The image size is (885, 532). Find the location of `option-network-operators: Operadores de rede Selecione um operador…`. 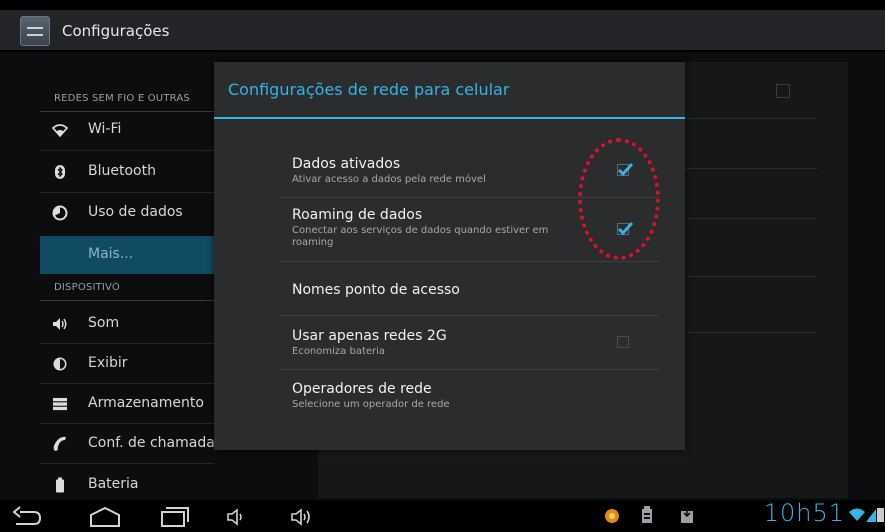

option-network-operators: Operadores de rede Selecione um operador… is located at coordinates (437, 396).